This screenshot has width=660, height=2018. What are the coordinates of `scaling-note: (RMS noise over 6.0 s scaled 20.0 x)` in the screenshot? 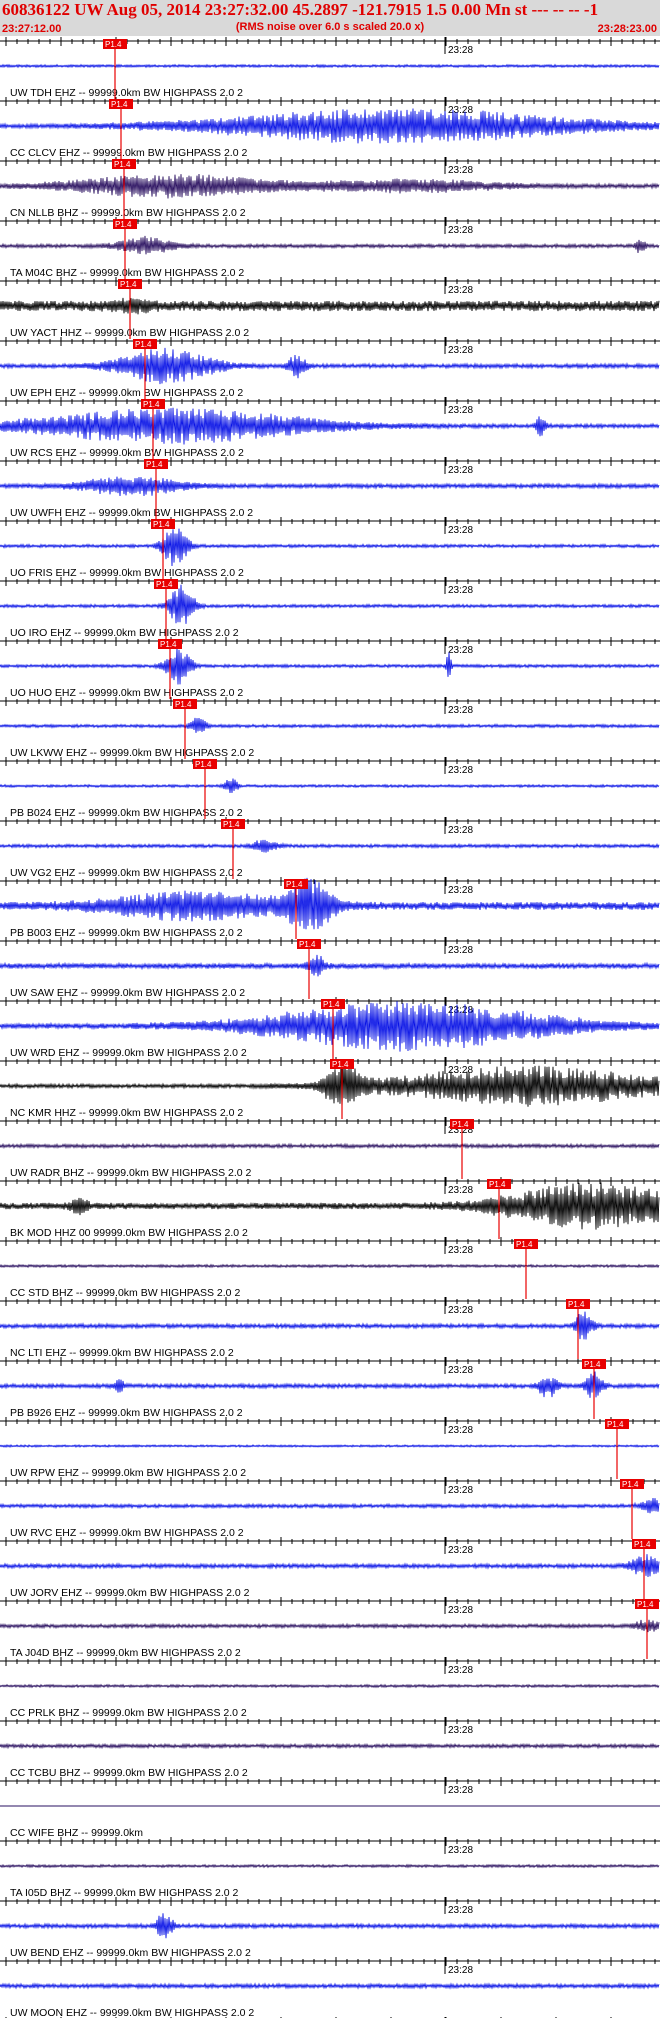 It's located at (330, 27).